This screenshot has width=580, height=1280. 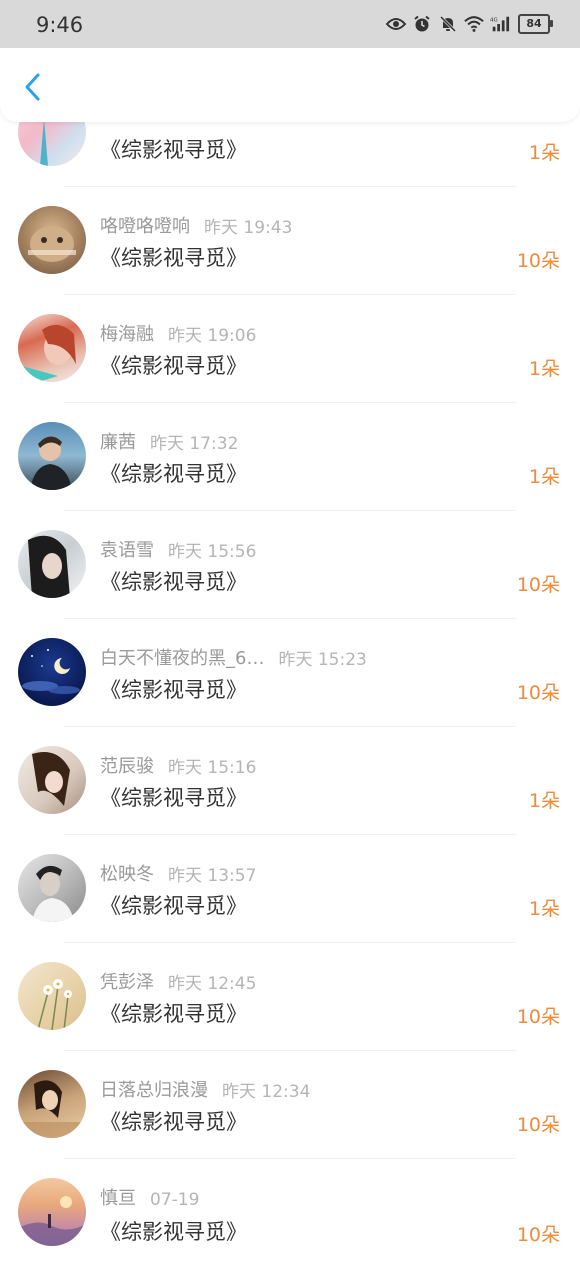 What do you see at coordinates (127, 766) in the screenshot?
I see `sender-name: 范辰骏` at bounding box center [127, 766].